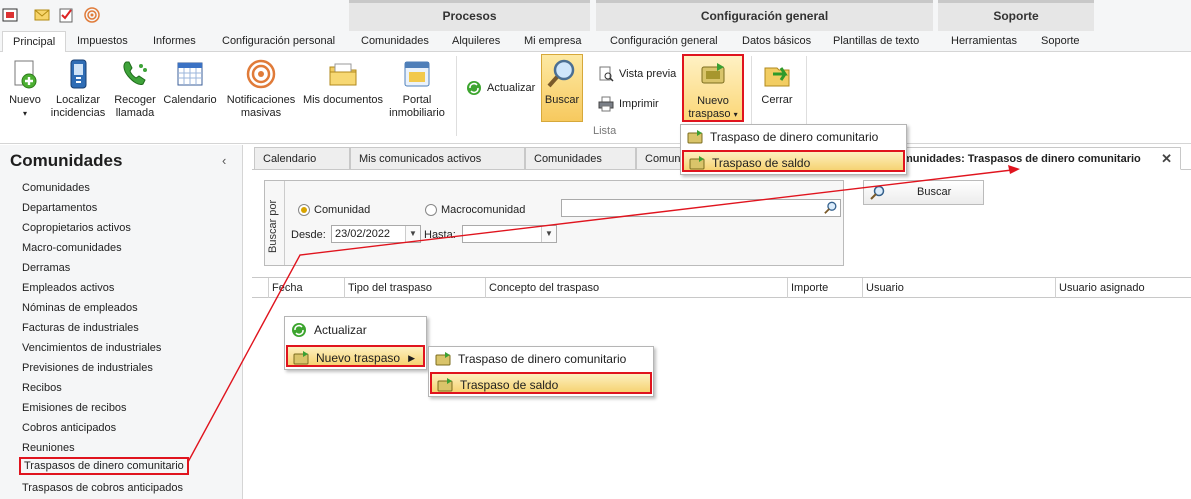  Describe the element at coordinates (68, 288) in the screenshot. I see `sidebar-item-empleados: Empleados activos` at that location.